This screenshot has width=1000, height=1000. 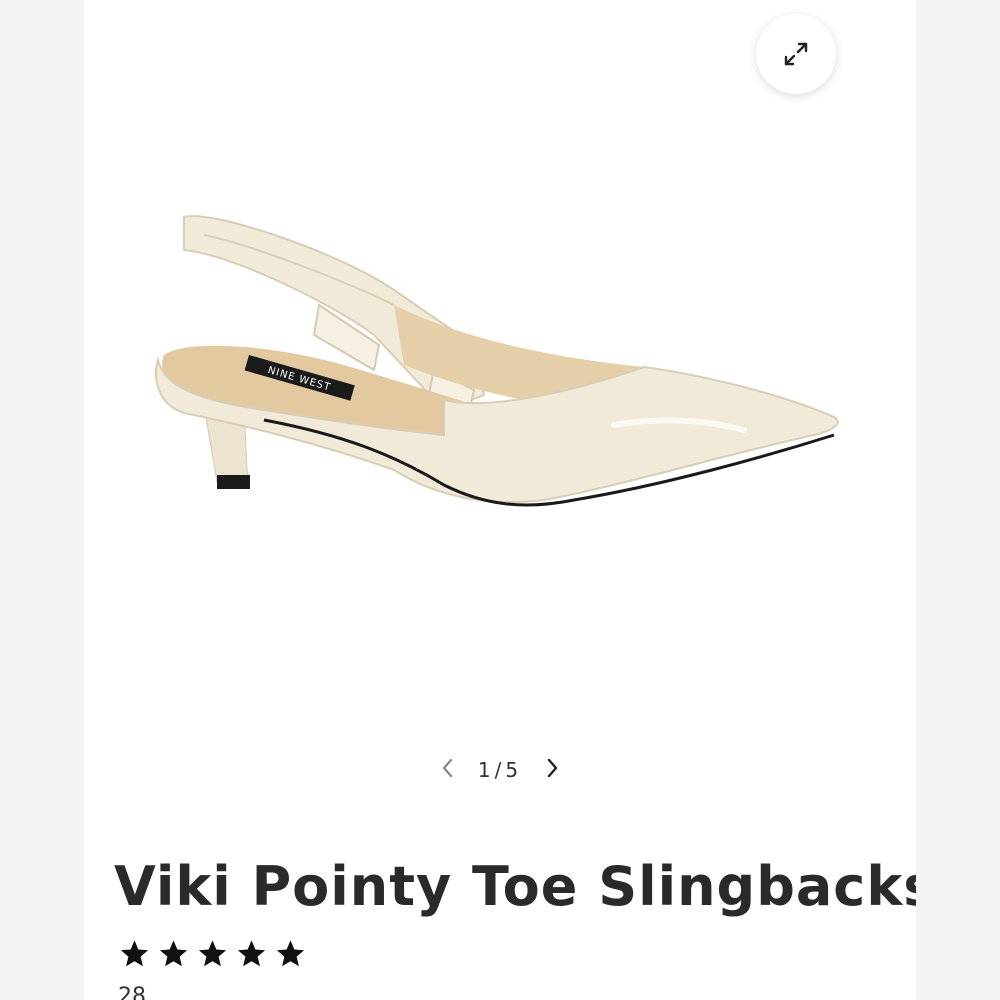 I want to click on rating-stars, so click(x=212, y=954).